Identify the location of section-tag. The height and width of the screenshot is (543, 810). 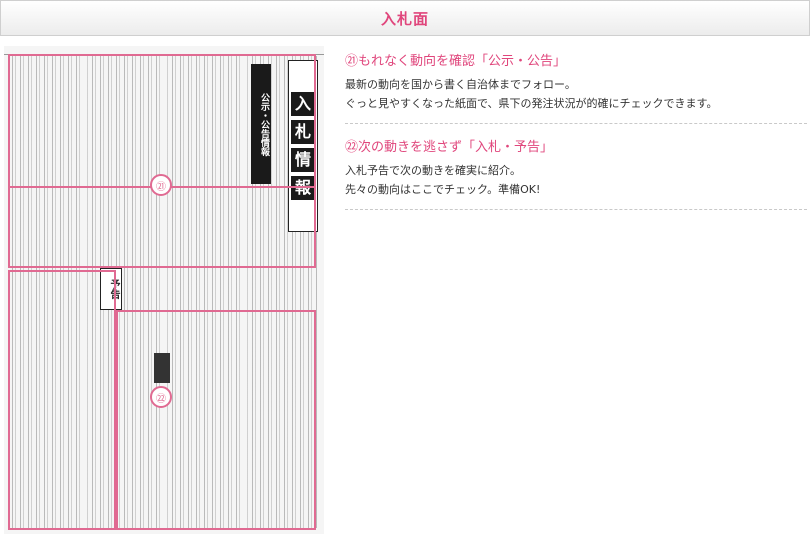
(162, 368).